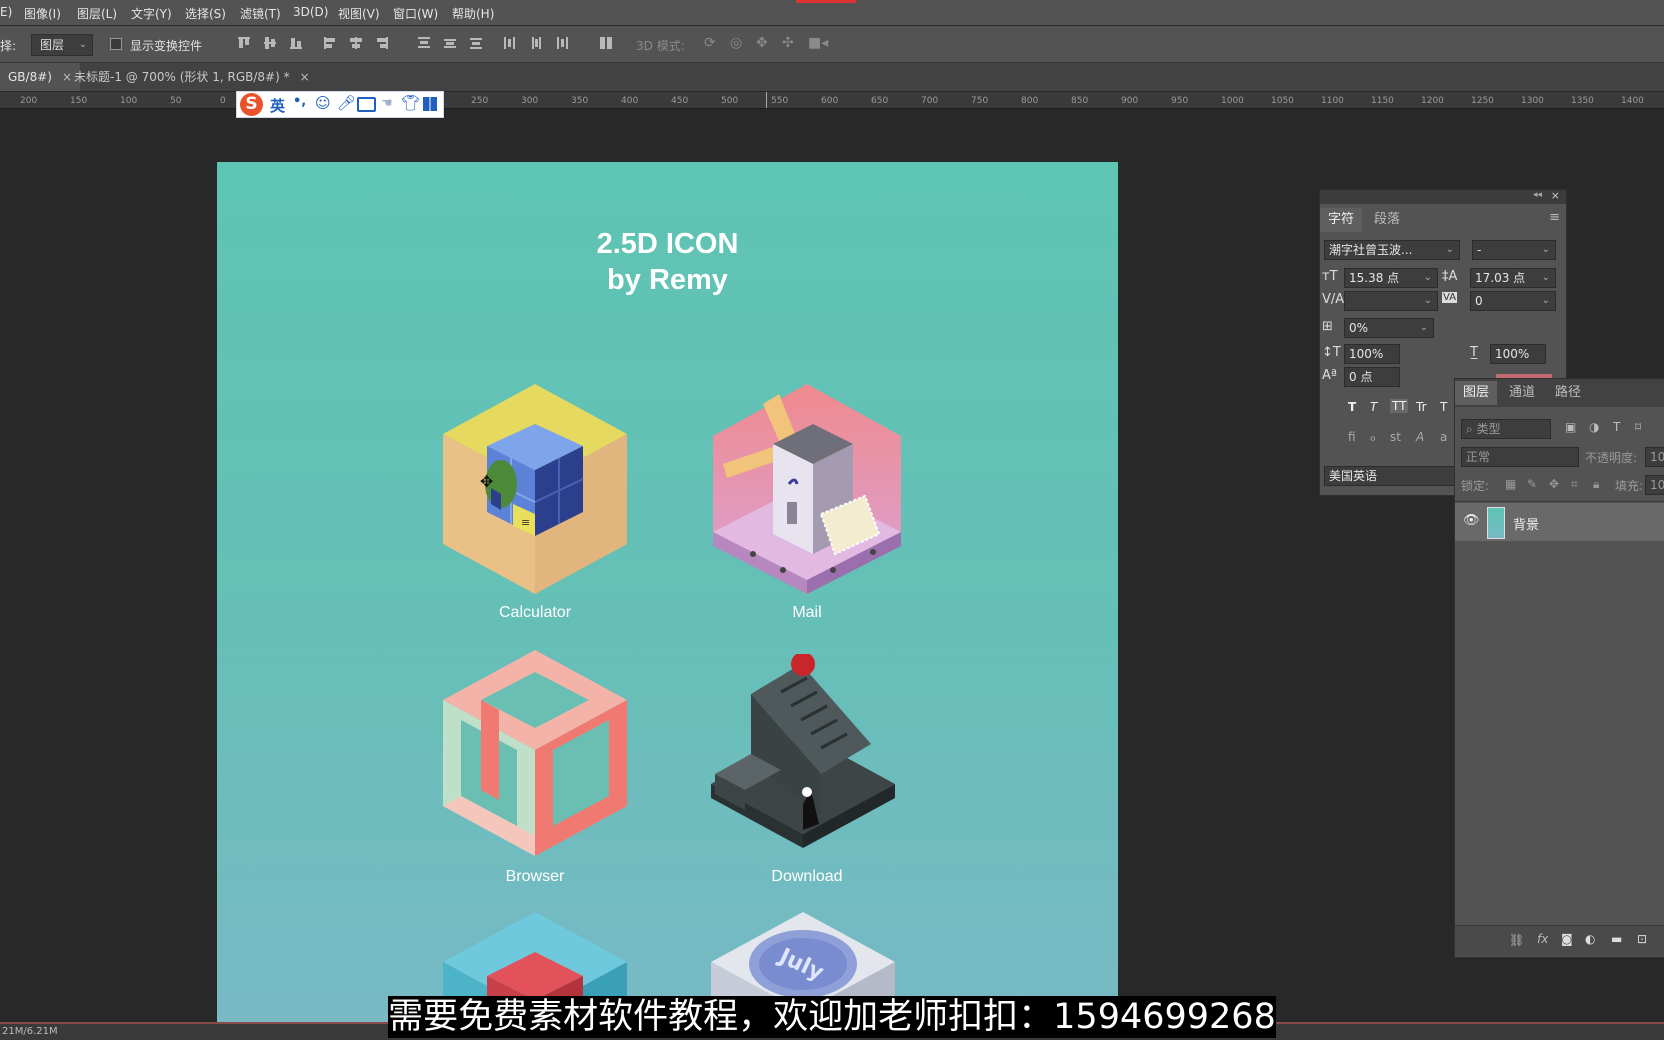 The width and height of the screenshot is (1664, 1040). What do you see at coordinates (1526, 523) in the screenshot?
I see `layer-name: 背景` at bounding box center [1526, 523].